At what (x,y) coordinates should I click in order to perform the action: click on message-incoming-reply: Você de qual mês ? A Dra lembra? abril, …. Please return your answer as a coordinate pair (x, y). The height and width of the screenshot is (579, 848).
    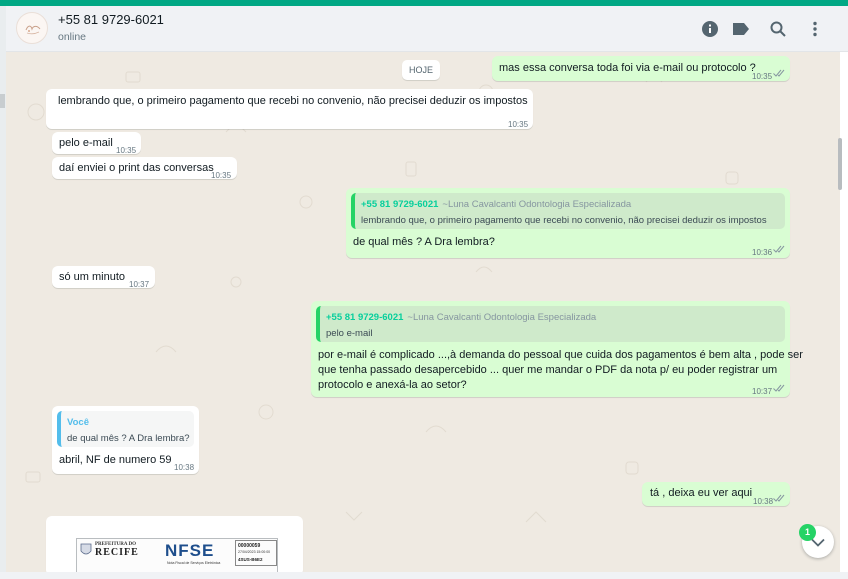
    Looking at the image, I should click on (125, 440).